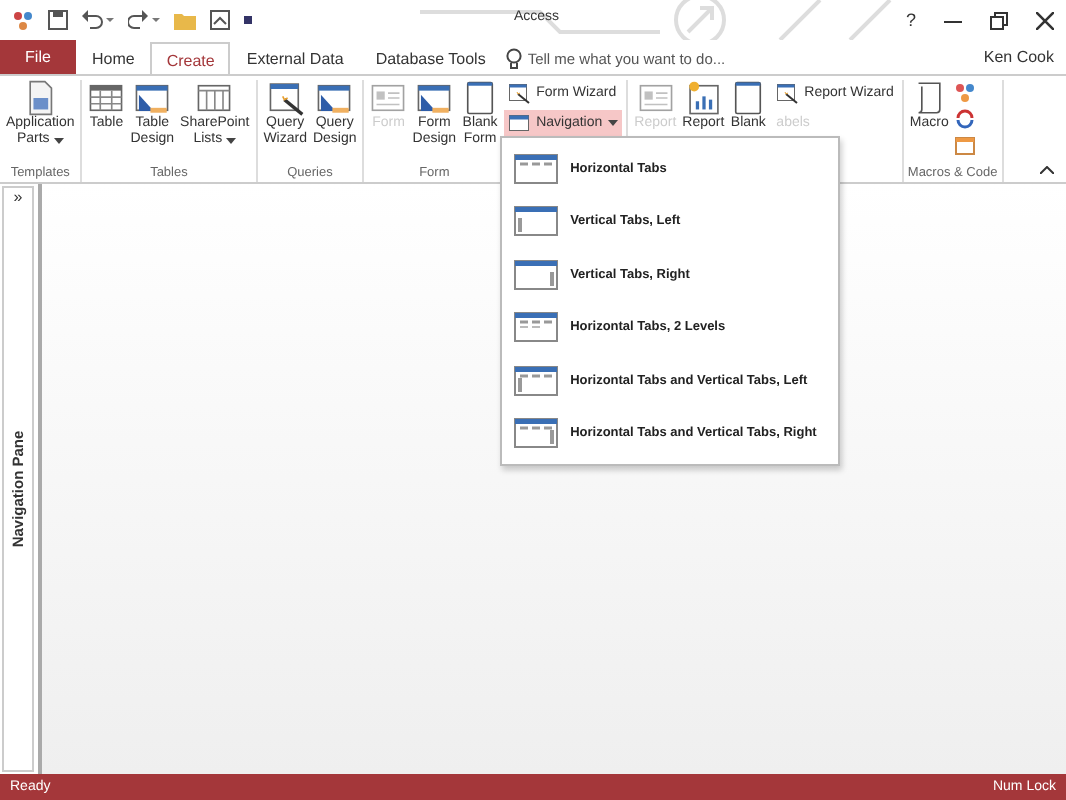  I want to click on lightbulb-icon, so click(513, 58).